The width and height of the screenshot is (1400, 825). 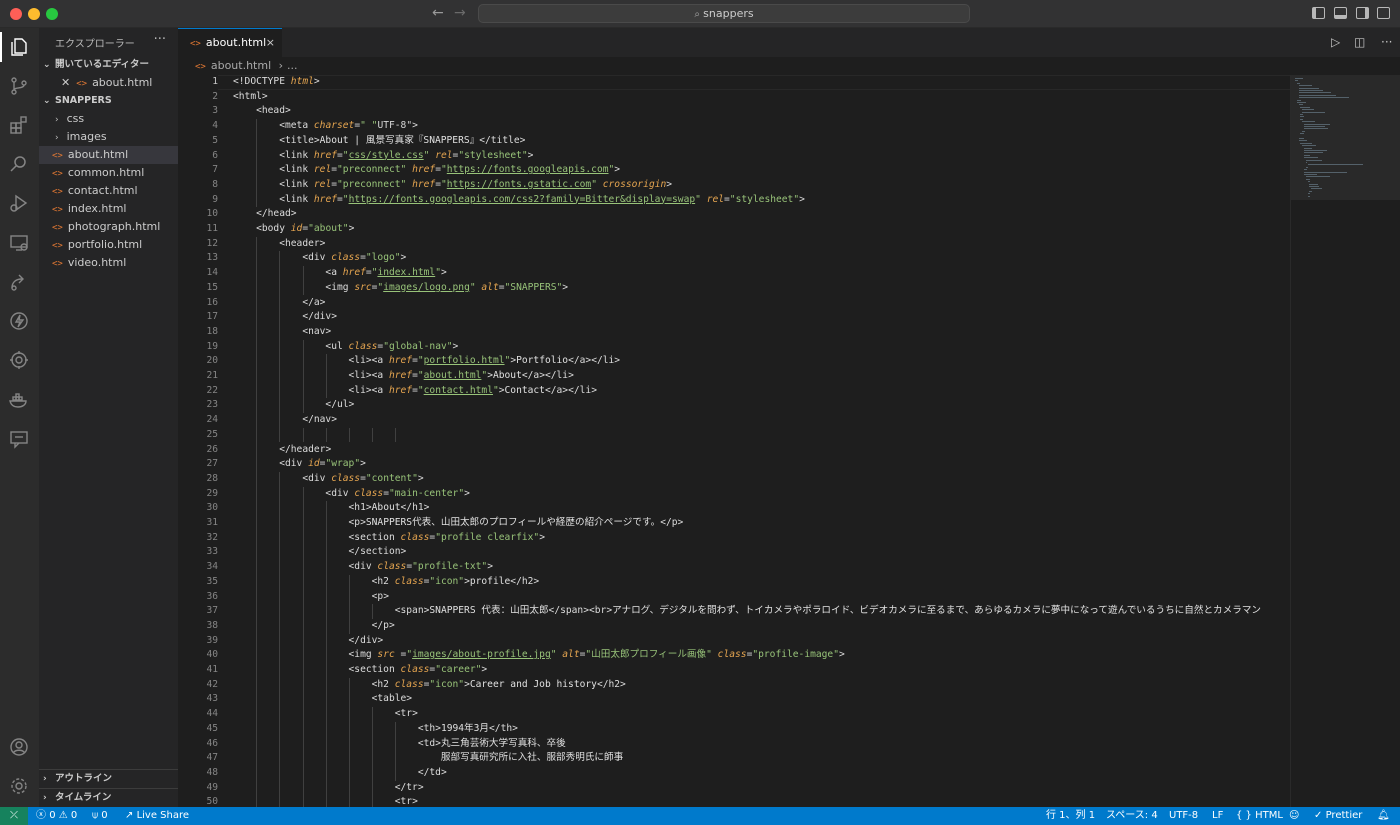 What do you see at coordinates (322, 699) in the screenshot?
I see `code-line: <table>` at bounding box center [322, 699].